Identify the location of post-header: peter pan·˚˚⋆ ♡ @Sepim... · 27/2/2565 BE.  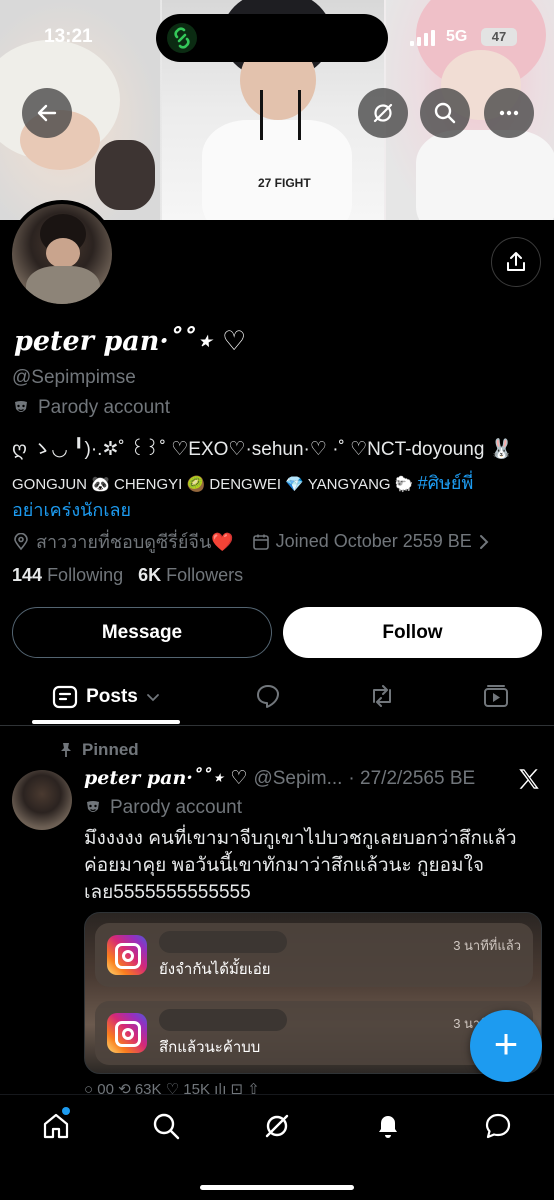
(279, 778).